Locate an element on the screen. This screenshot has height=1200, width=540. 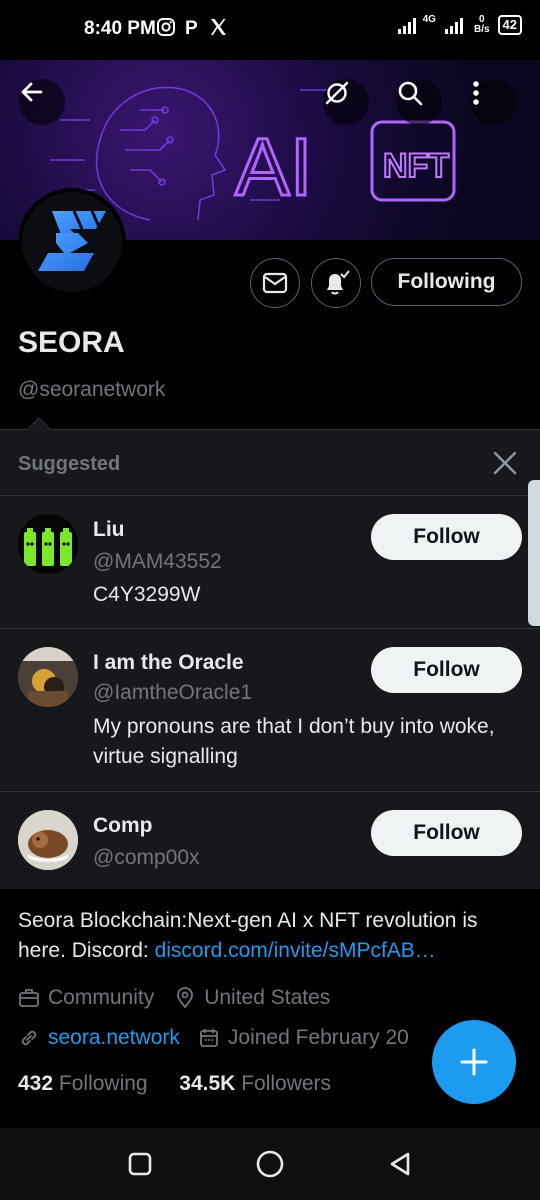
follow-stats: 432 Following 34.5K Followers is located at coordinates (174, 1084).